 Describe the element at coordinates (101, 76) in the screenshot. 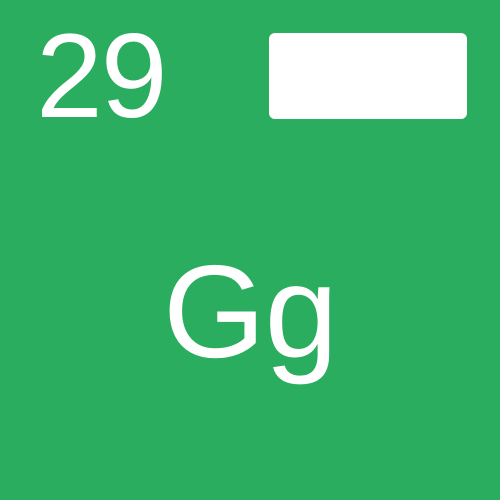

I see `card-number: 29` at that location.